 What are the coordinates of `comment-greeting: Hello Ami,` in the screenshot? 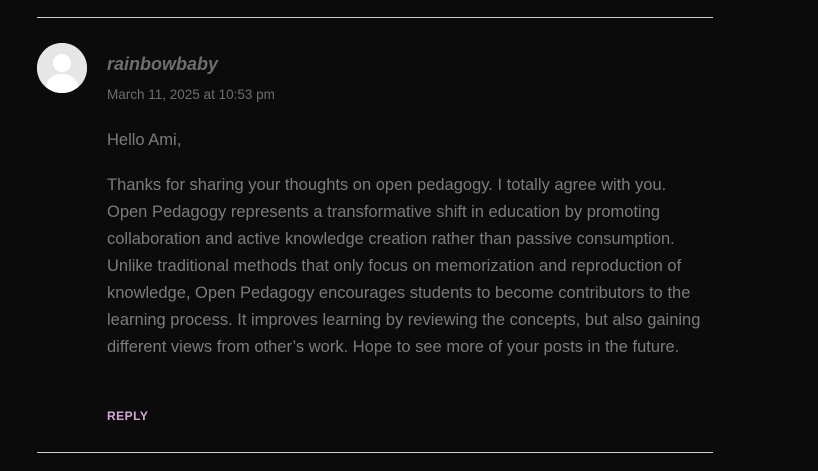 It's located at (144, 140).